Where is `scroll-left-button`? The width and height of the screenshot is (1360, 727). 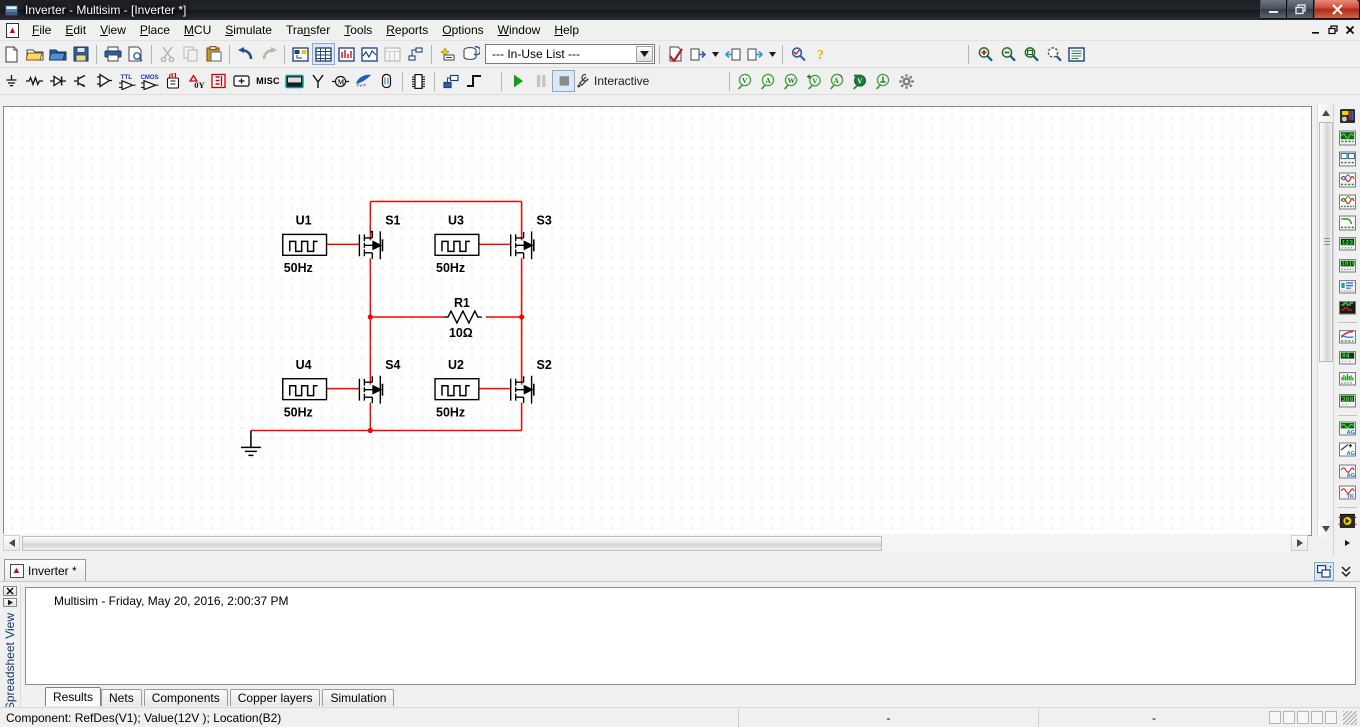 scroll-left-button is located at coordinates (11, 543).